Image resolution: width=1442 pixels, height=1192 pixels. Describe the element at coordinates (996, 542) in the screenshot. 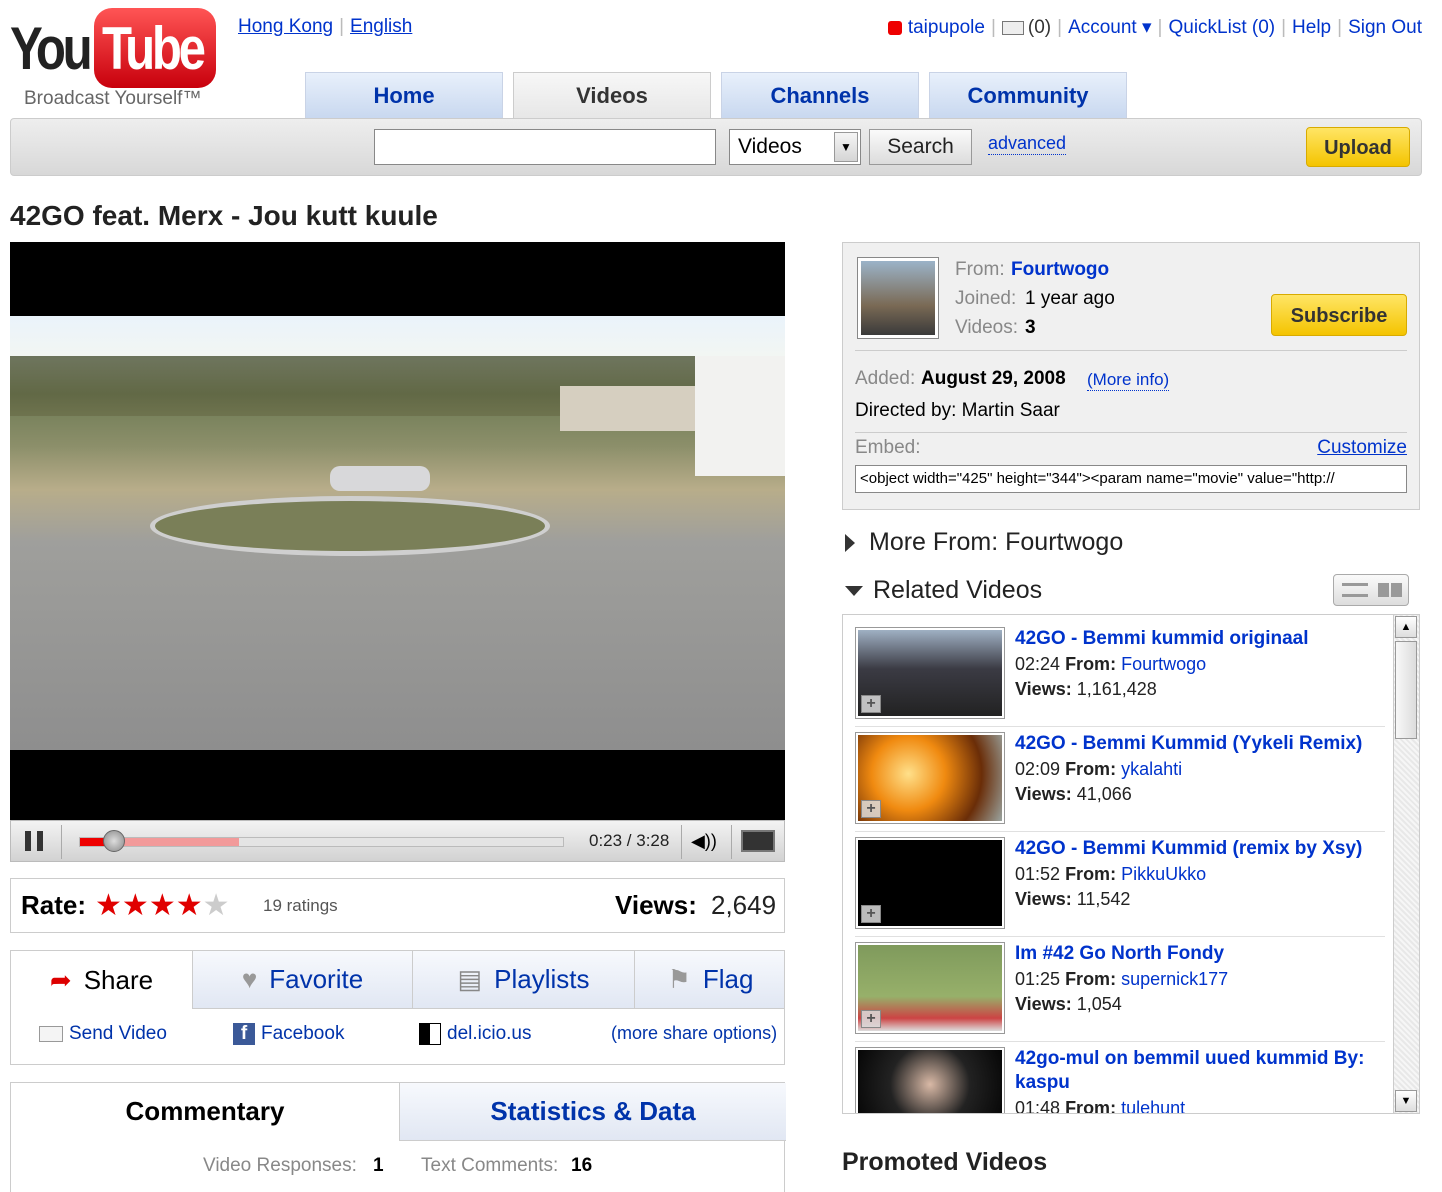

I see `more-from-label: More From: Fourtwogo` at that location.